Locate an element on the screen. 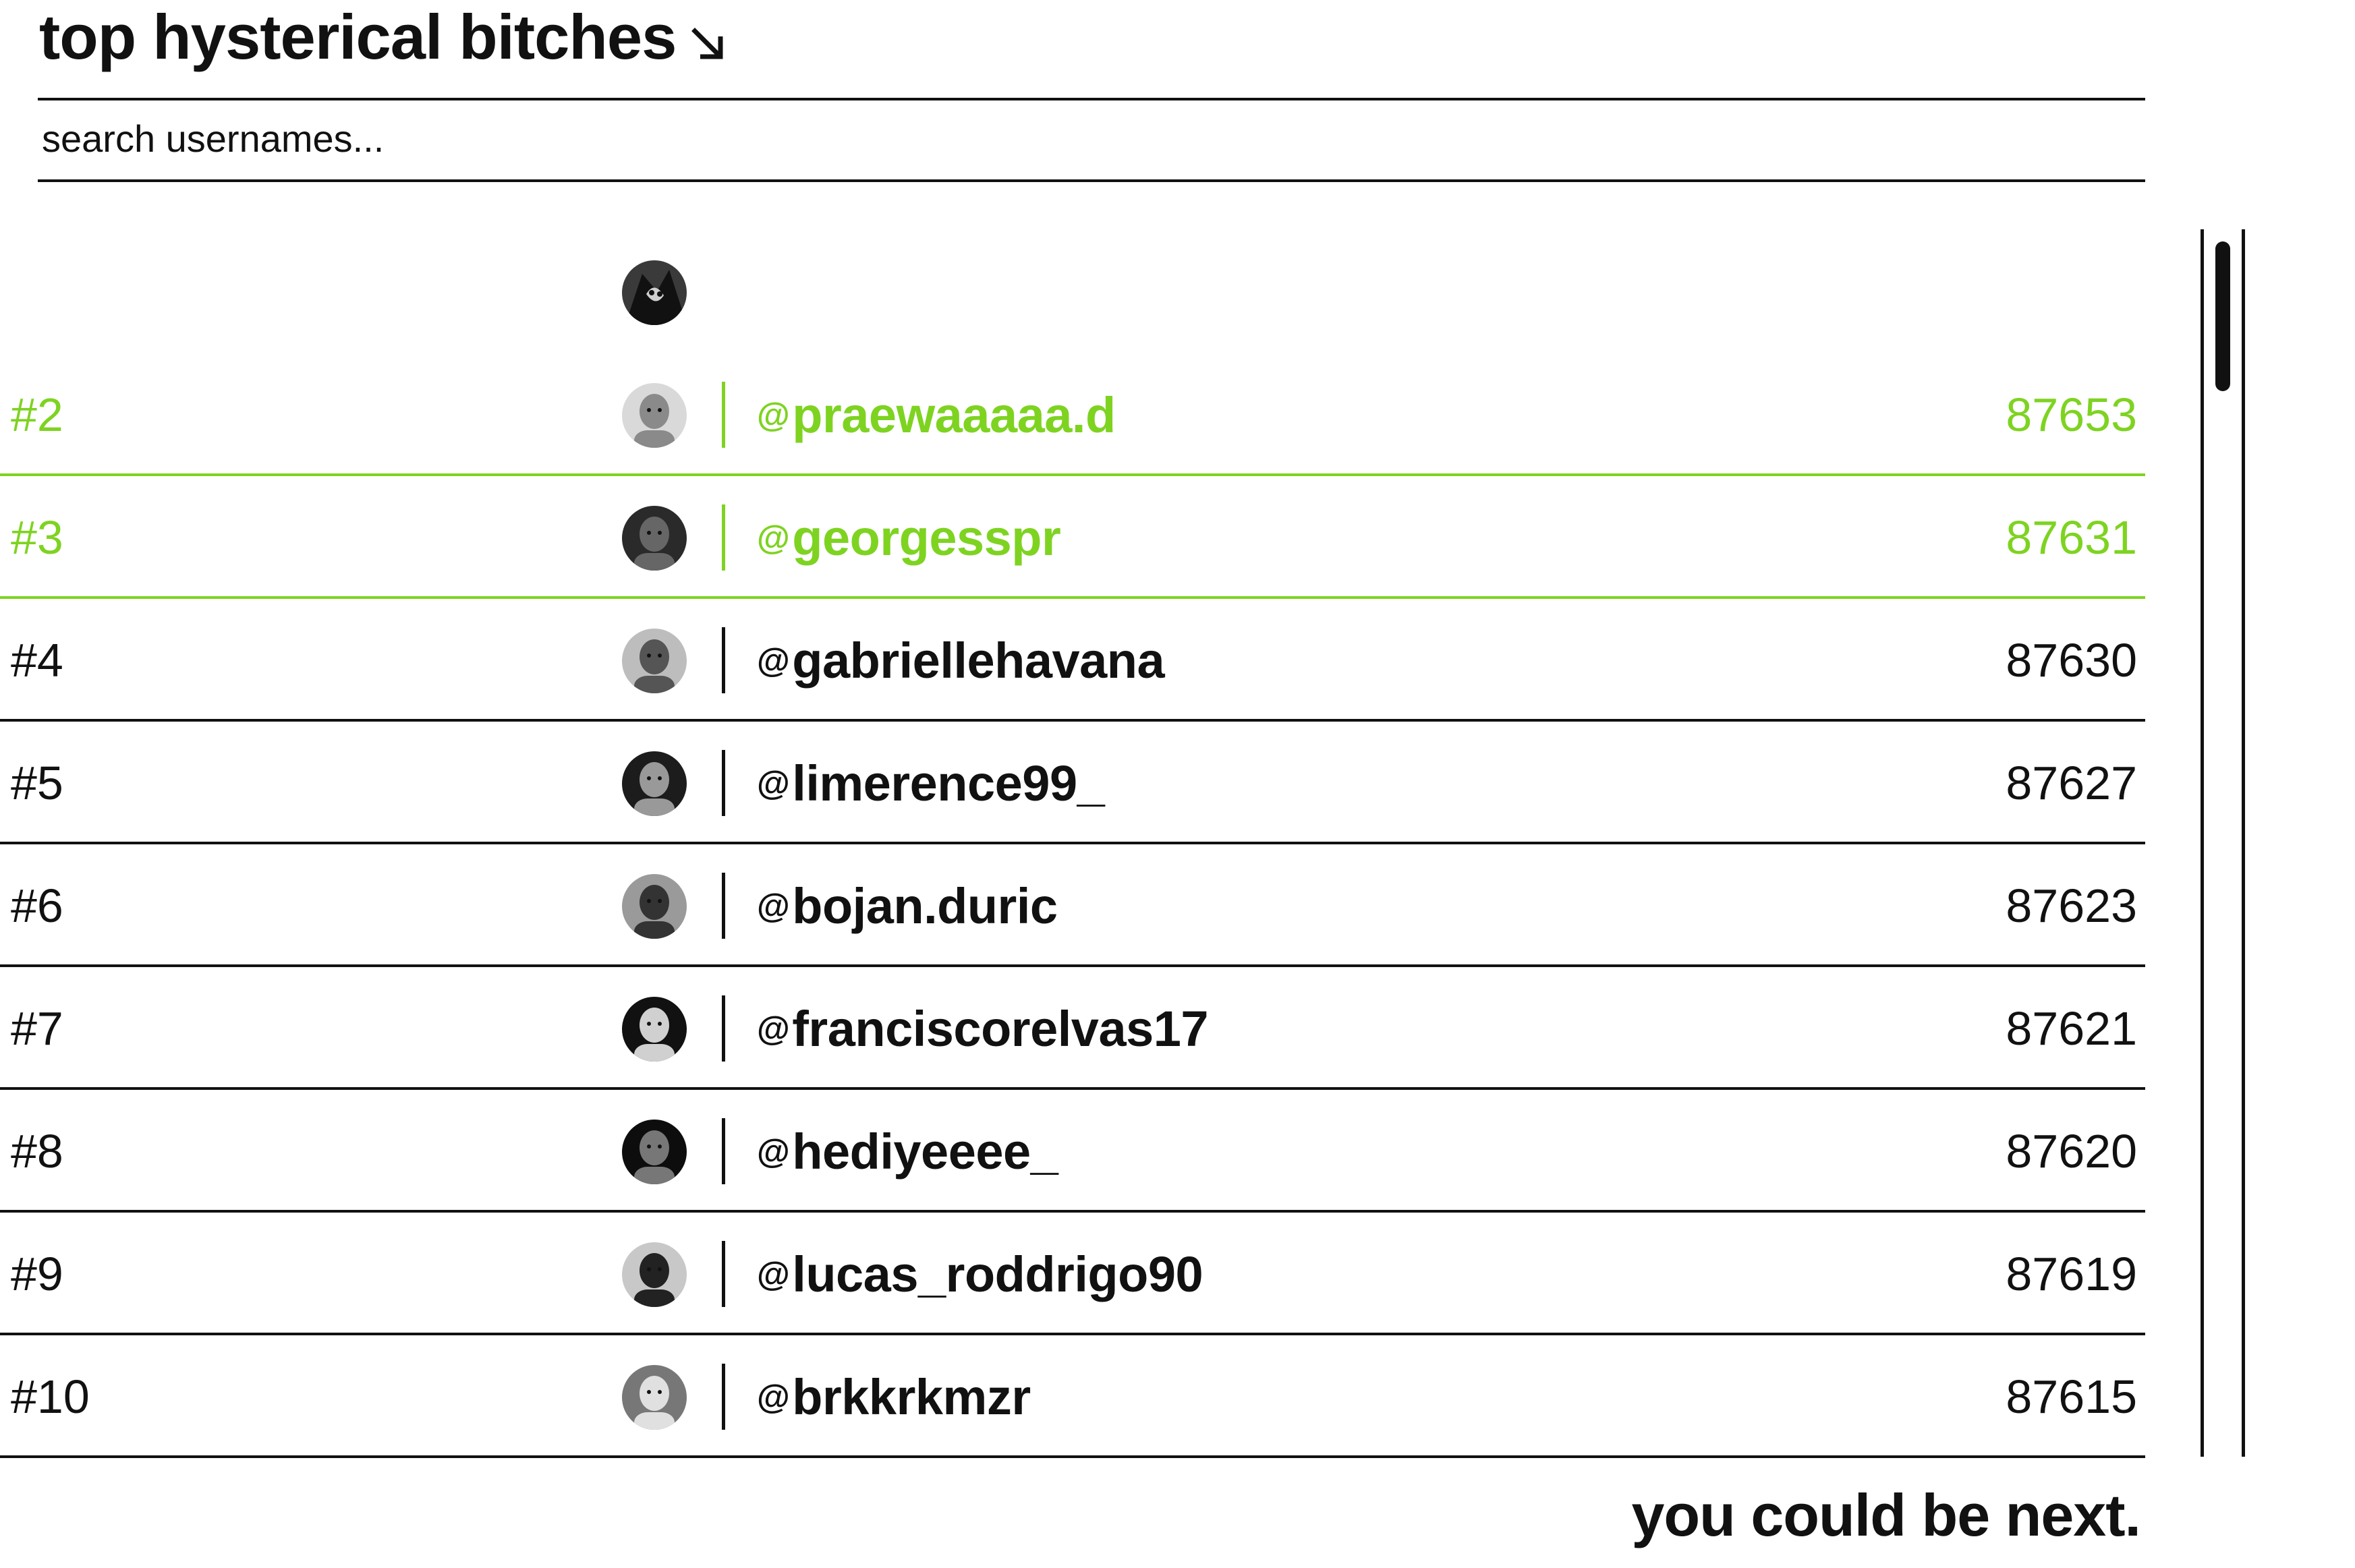 The image size is (2355, 1568). username-link: @ gabriellehavana is located at coordinates (961, 660).